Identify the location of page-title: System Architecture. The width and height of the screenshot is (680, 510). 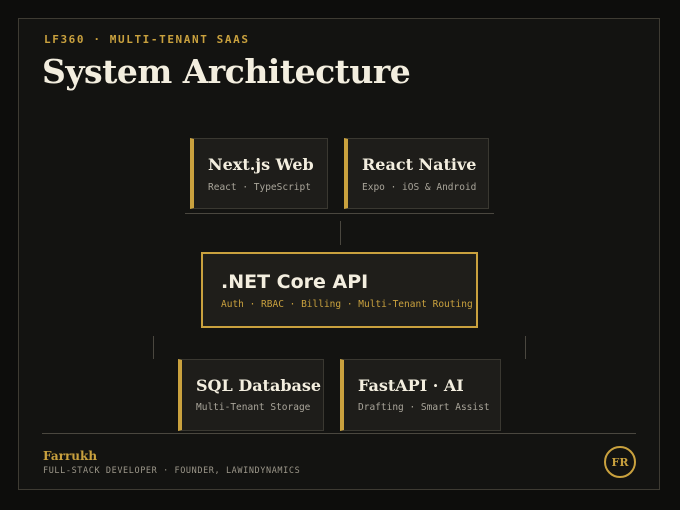
(226, 71).